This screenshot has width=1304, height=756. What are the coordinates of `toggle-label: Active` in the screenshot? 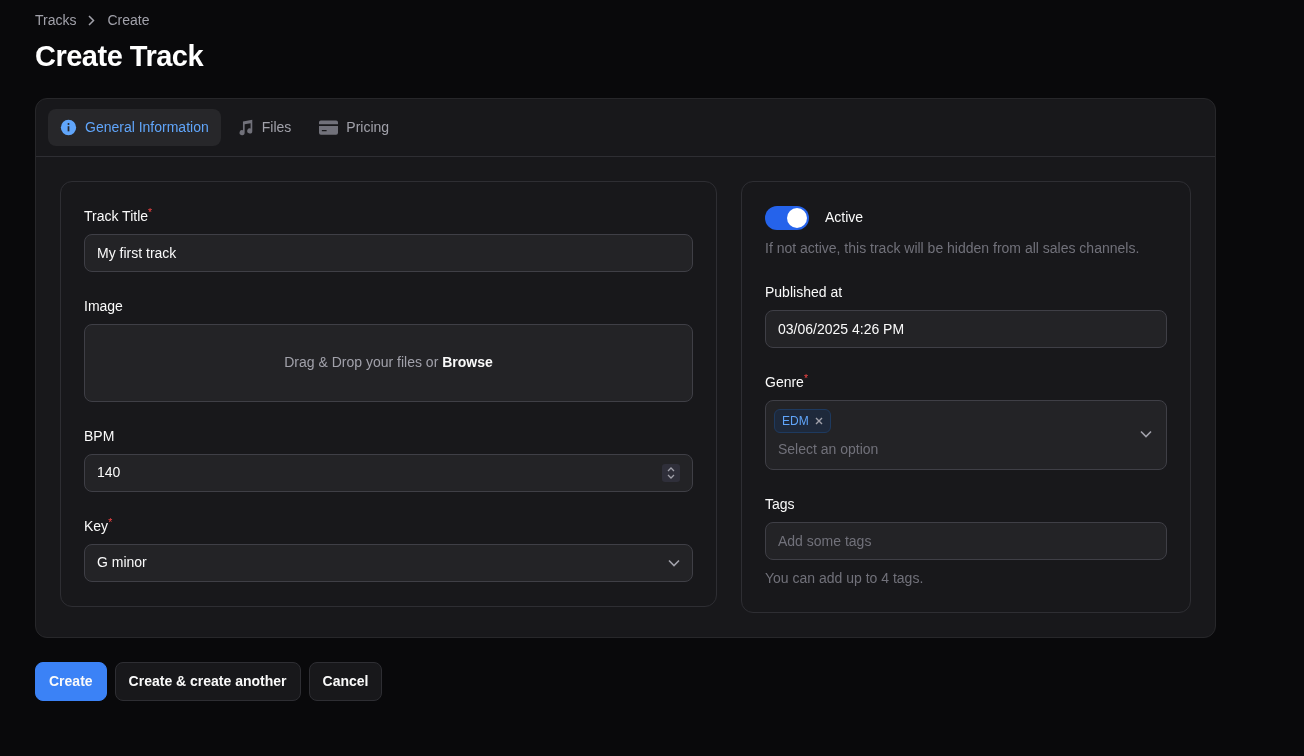 It's located at (844, 218).